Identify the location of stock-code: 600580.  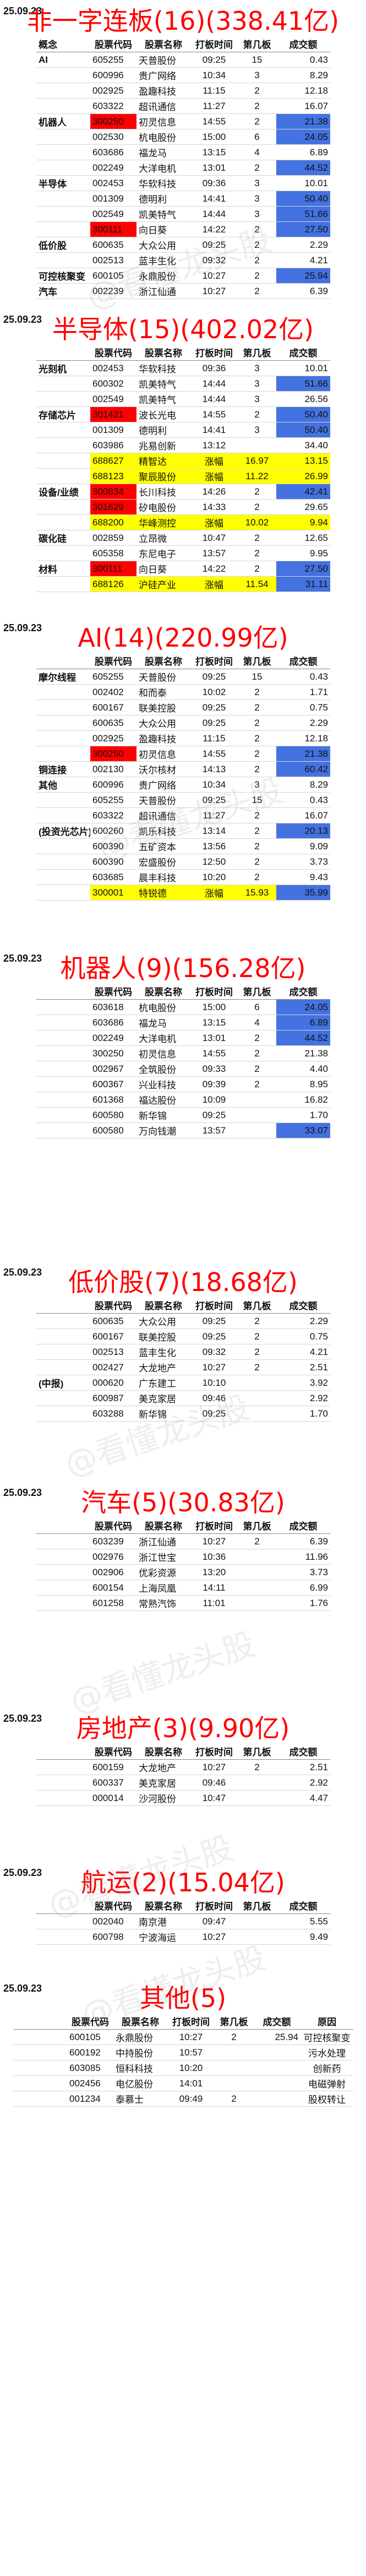
(113, 1115).